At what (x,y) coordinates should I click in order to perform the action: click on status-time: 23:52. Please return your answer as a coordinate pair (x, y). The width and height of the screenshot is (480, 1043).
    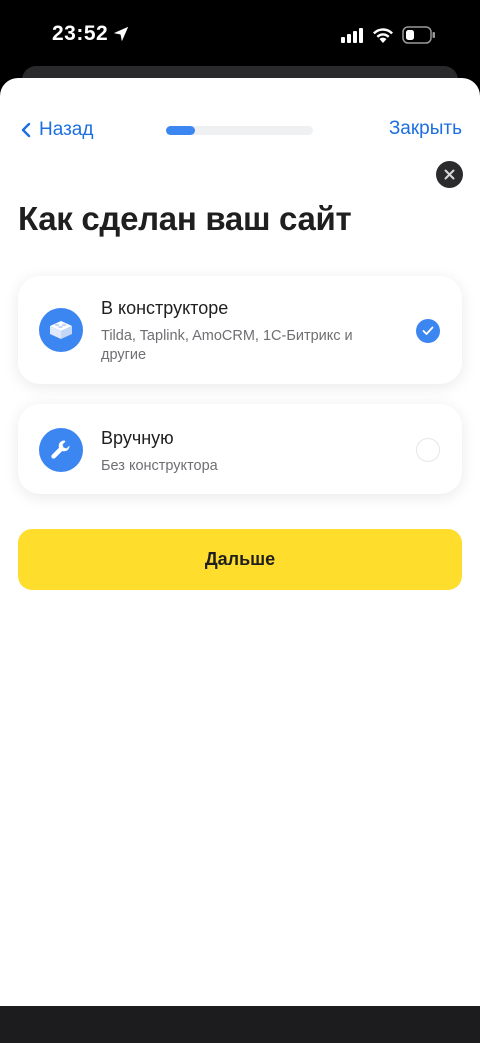
    Looking at the image, I should click on (80, 33).